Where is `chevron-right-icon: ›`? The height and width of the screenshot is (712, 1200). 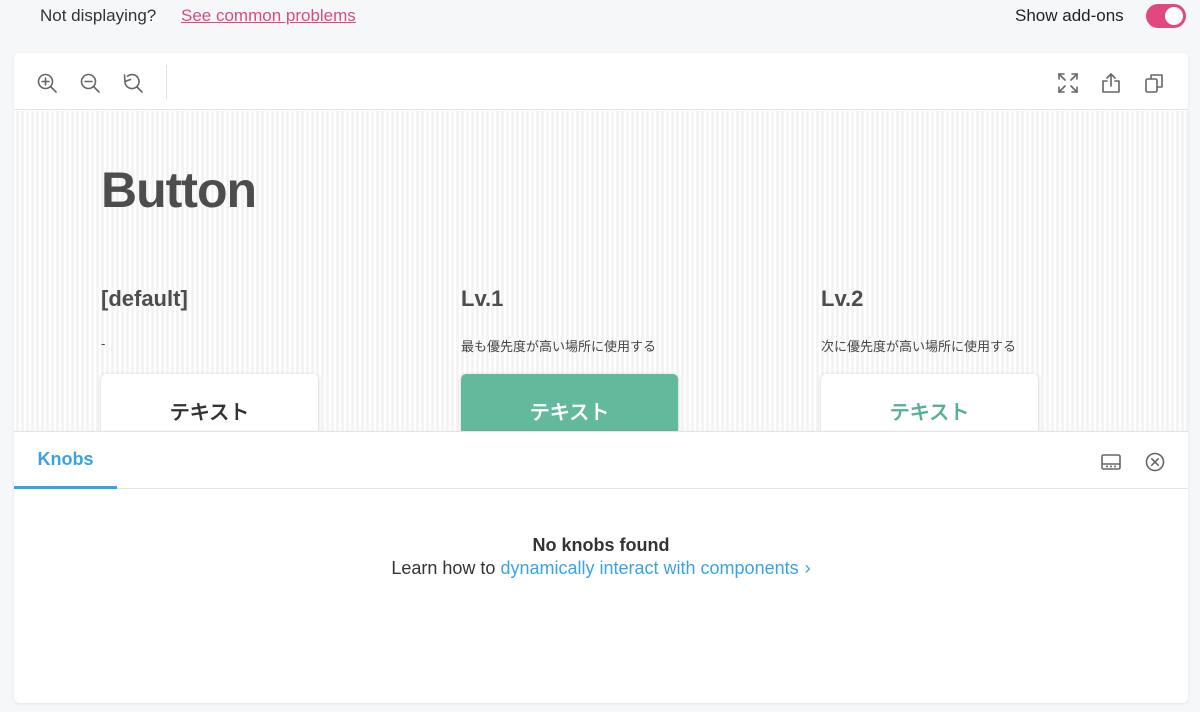 chevron-right-icon: › is located at coordinates (808, 568).